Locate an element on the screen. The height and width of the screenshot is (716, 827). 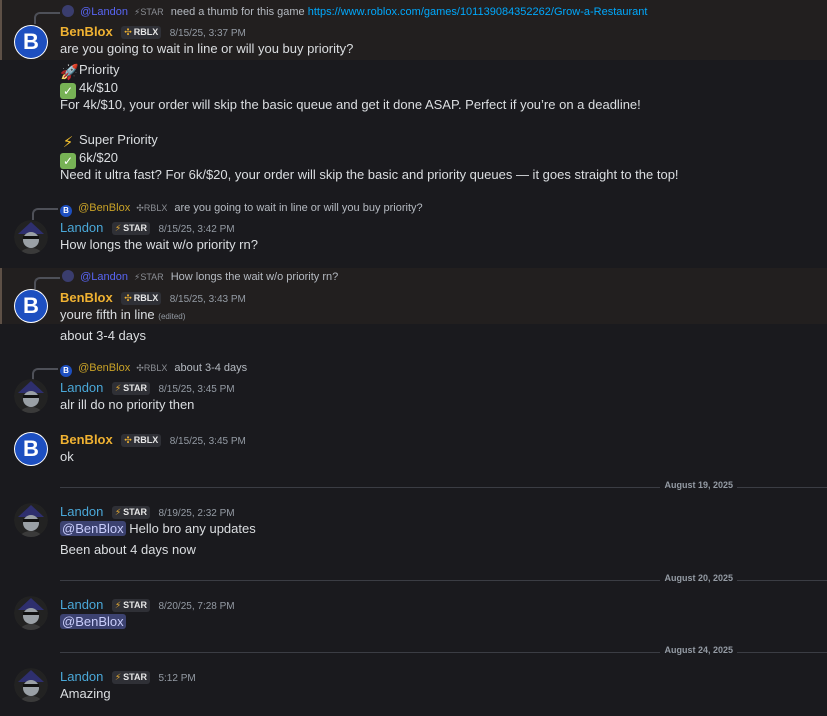
reply-text: need a thumb for this game is located at coordinates (237, 12).